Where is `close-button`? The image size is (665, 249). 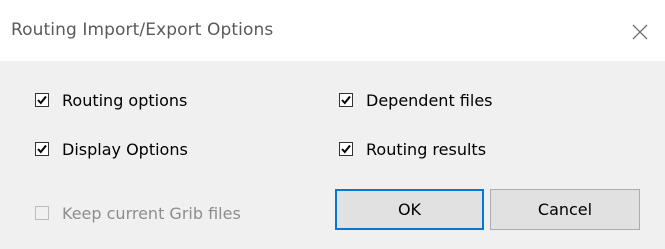
close-button is located at coordinates (640, 32).